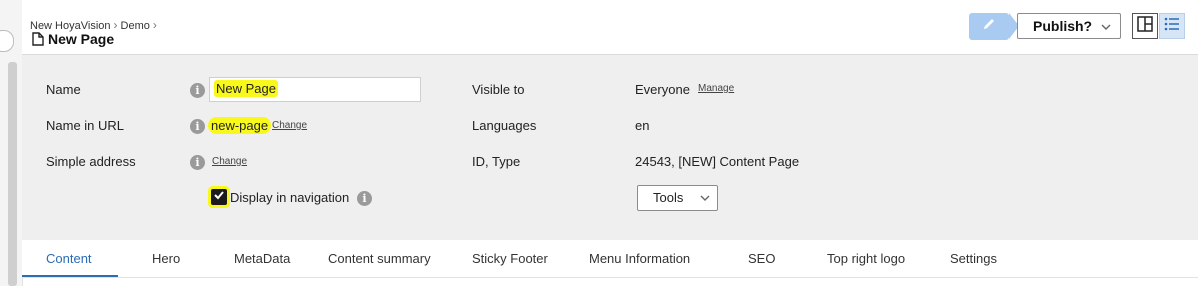  I want to click on page-title: New Page, so click(73, 39).